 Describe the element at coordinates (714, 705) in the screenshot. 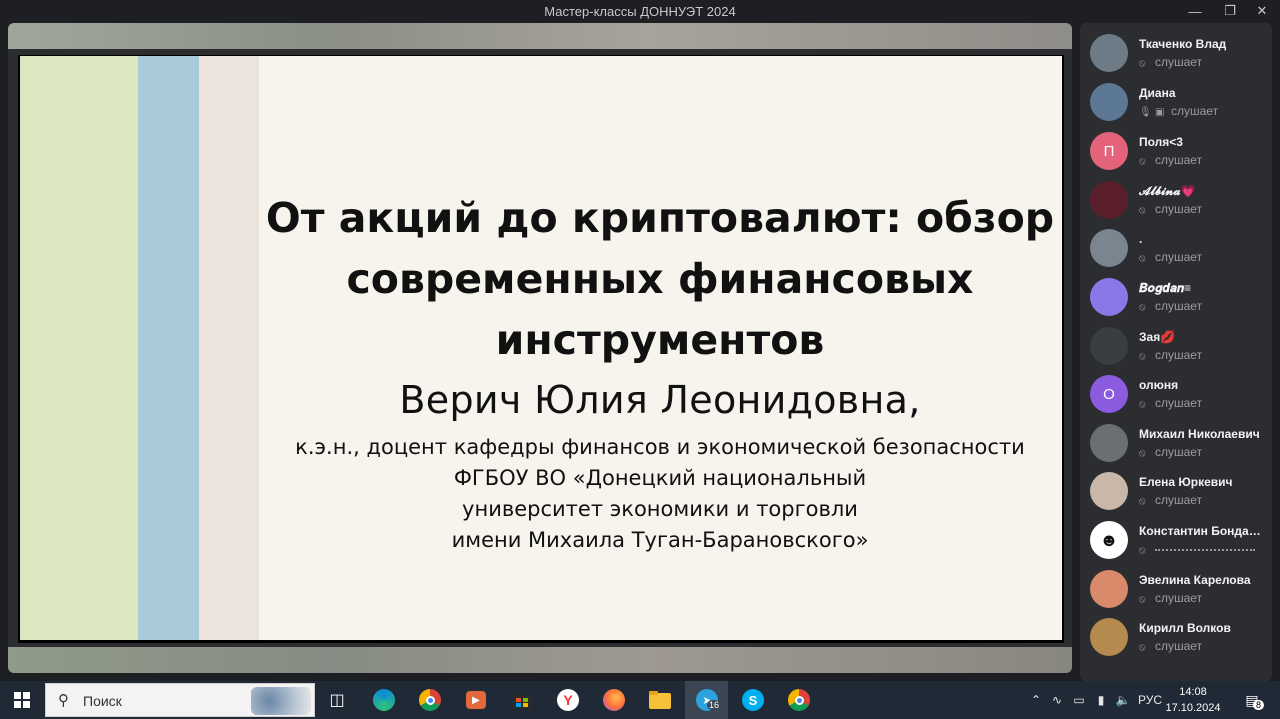

I see `telegram-badge: 16` at that location.